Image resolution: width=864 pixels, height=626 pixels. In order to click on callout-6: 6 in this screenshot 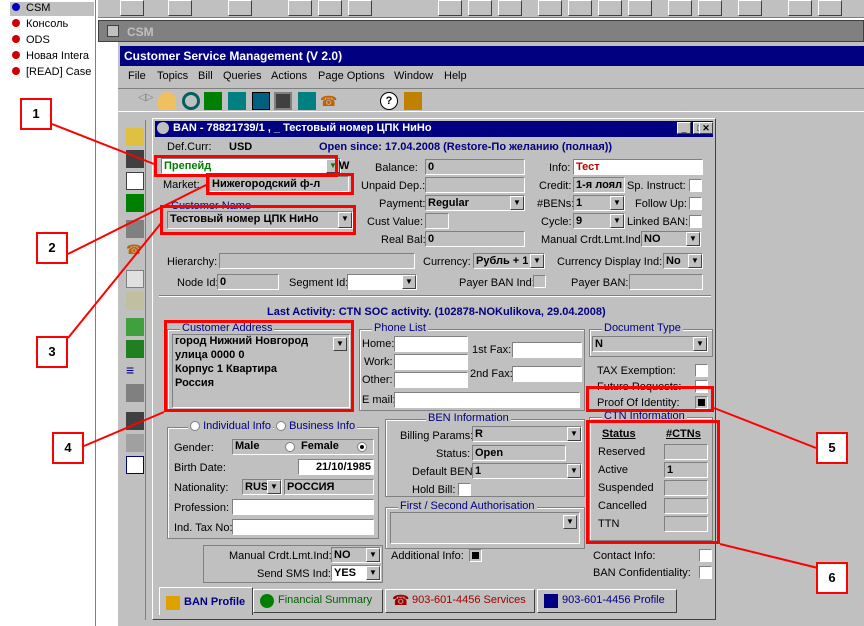, I will do `click(832, 578)`.